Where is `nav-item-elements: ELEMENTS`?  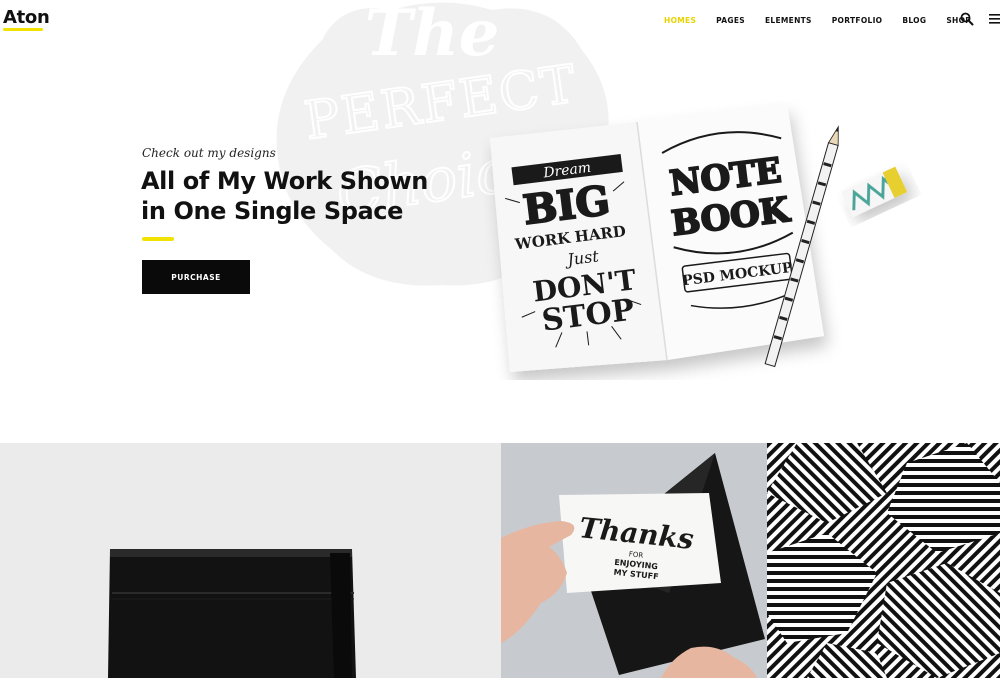
nav-item-elements: ELEMENTS is located at coordinates (788, 20).